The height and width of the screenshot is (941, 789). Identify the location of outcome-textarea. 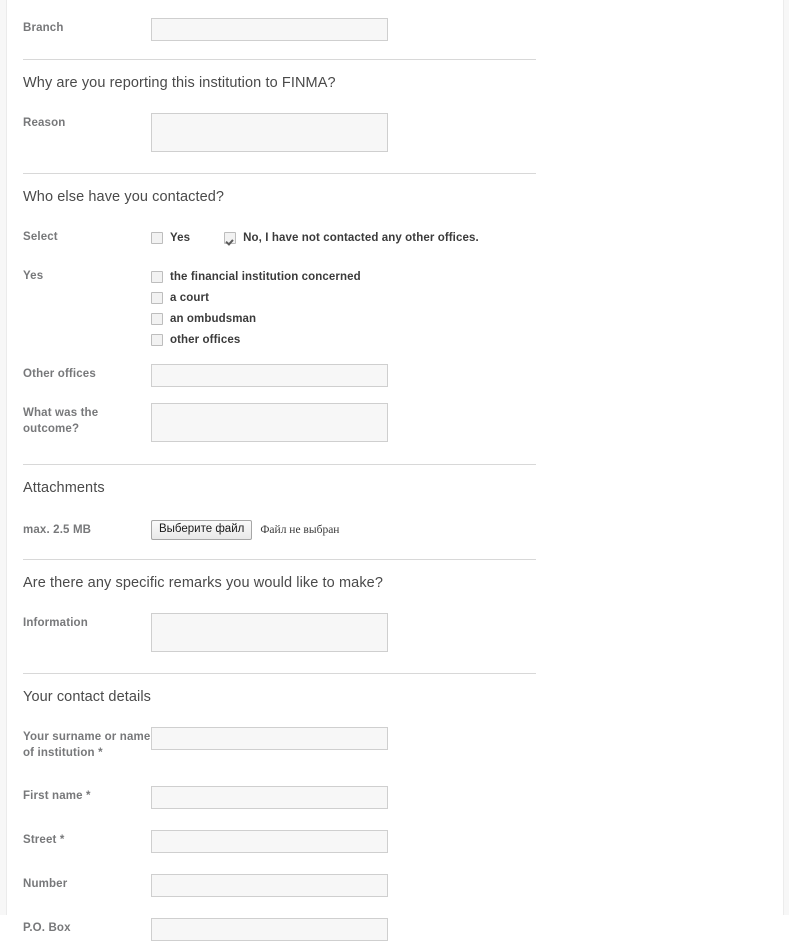
(269, 422).